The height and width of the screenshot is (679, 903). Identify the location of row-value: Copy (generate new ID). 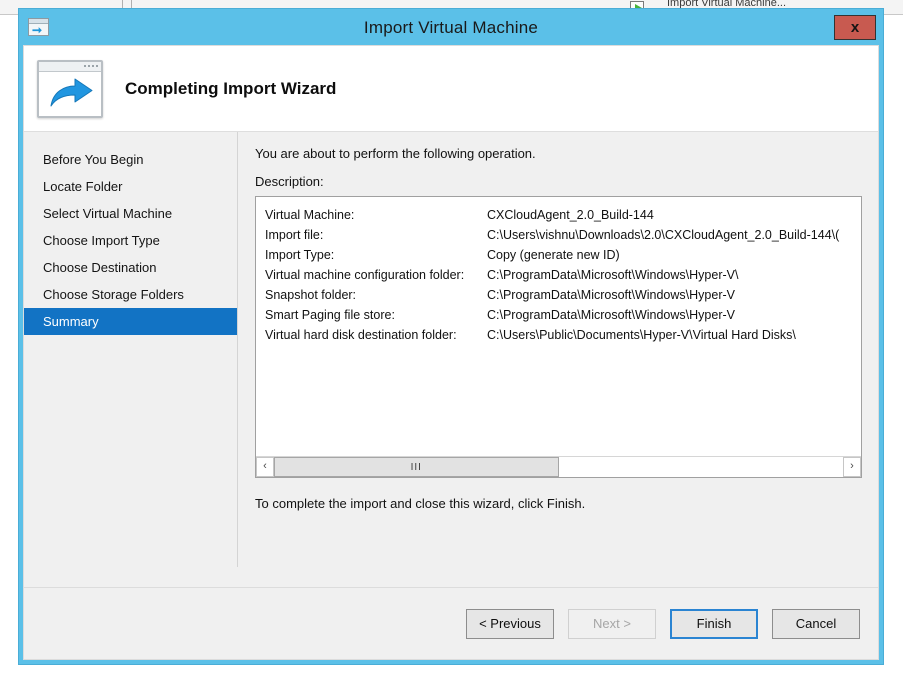
(553, 255).